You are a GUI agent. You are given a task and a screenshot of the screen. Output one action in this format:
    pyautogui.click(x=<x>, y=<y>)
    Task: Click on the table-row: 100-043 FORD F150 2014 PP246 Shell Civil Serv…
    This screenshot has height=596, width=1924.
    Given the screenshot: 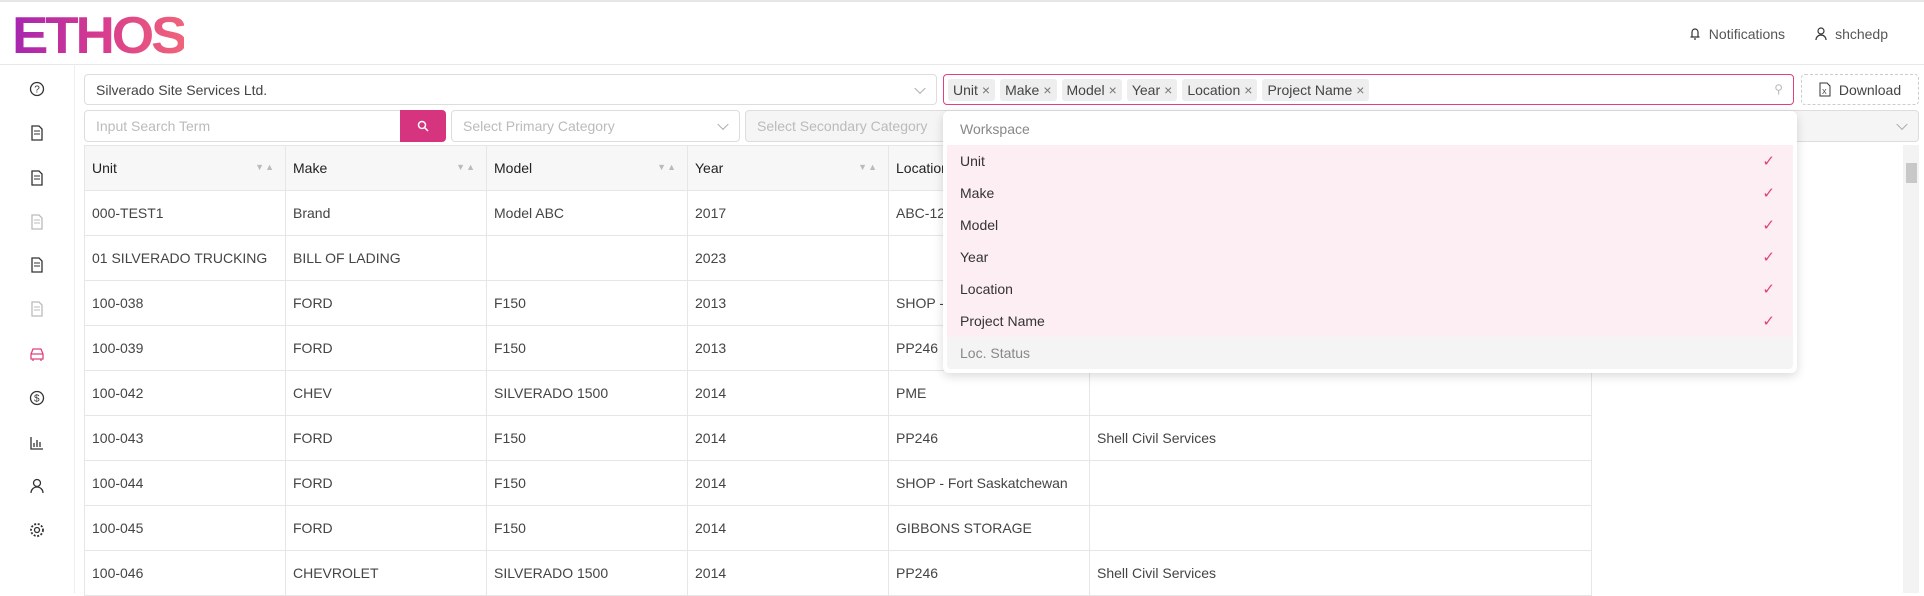 What is the action you would take?
    pyautogui.click(x=838, y=438)
    